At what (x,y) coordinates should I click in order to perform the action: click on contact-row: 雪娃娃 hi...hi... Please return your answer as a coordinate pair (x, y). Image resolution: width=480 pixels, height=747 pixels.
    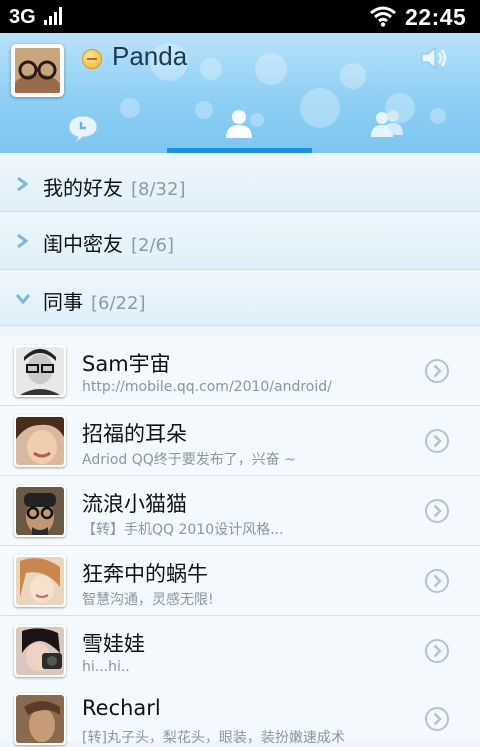
    Looking at the image, I should click on (240, 651).